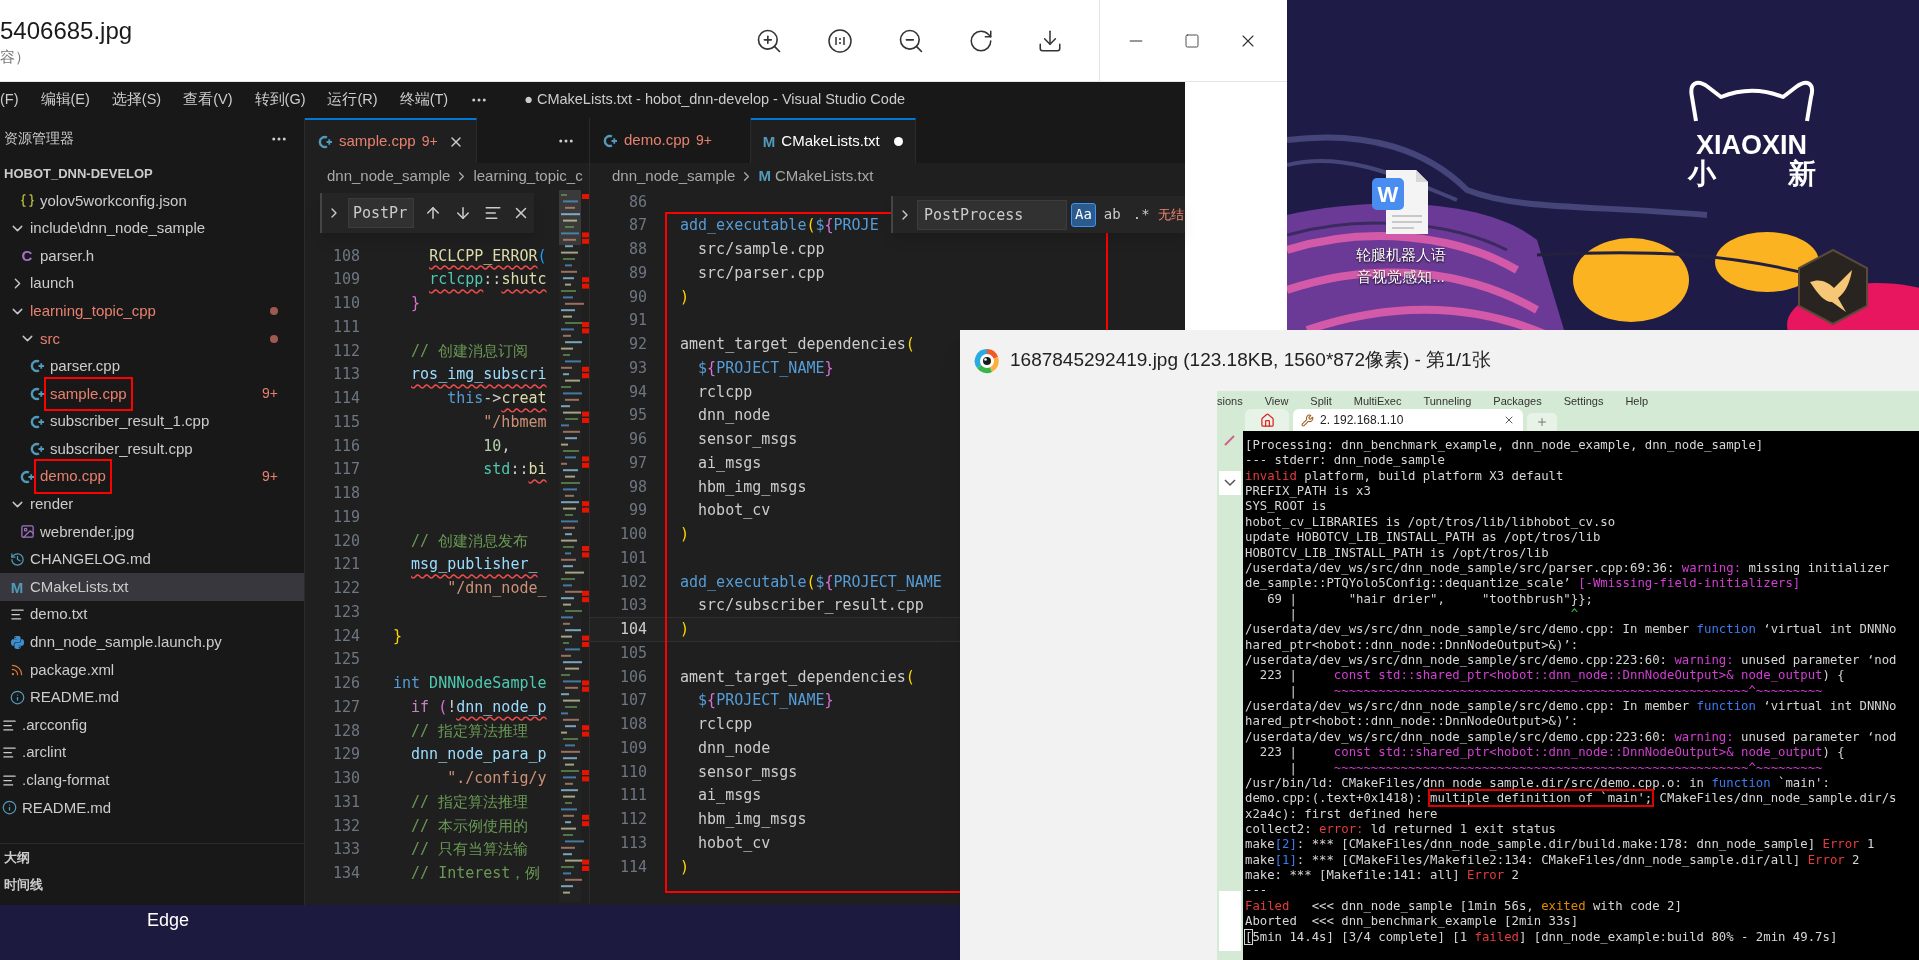 Image resolution: width=1919 pixels, height=960 pixels. Describe the element at coordinates (1276, 401) in the screenshot. I see `menu-item: View` at that location.